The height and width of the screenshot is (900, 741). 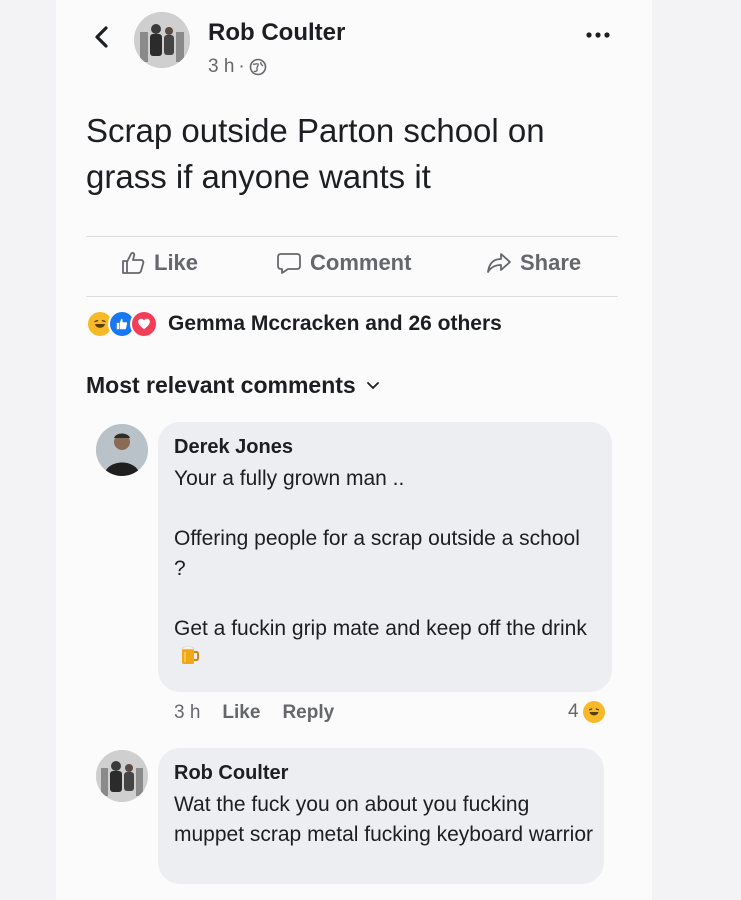 I want to click on comments-header: Most relevant comments, so click(x=221, y=385).